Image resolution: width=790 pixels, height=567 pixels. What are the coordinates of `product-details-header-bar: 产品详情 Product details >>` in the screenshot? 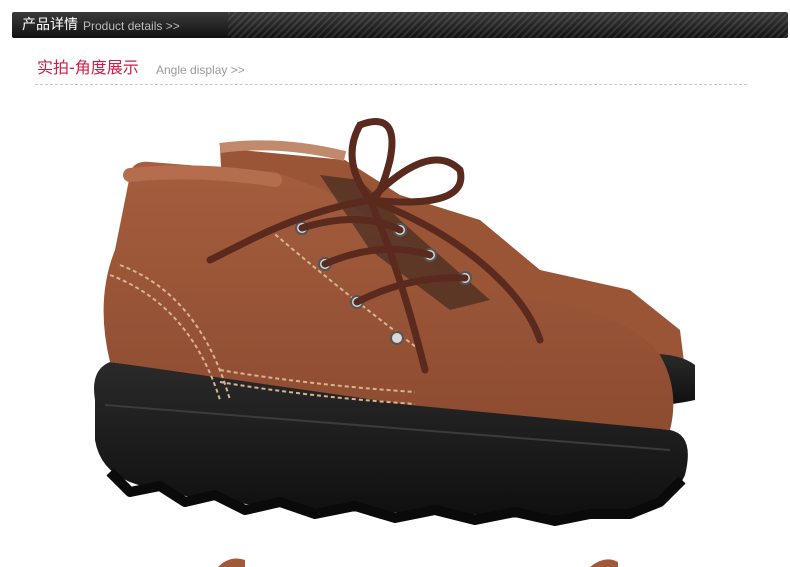 It's located at (400, 25).